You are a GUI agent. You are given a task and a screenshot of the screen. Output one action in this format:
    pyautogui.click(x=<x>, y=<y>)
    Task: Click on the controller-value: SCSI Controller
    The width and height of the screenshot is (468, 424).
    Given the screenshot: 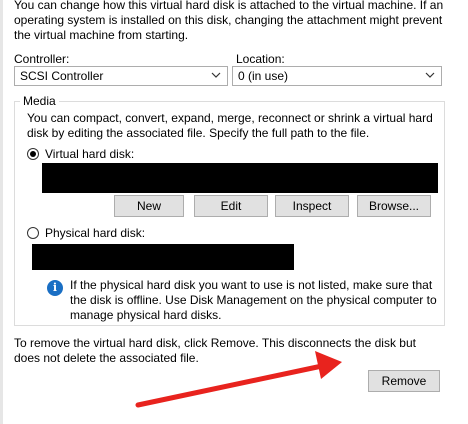 What is the action you would take?
    pyautogui.click(x=62, y=76)
    